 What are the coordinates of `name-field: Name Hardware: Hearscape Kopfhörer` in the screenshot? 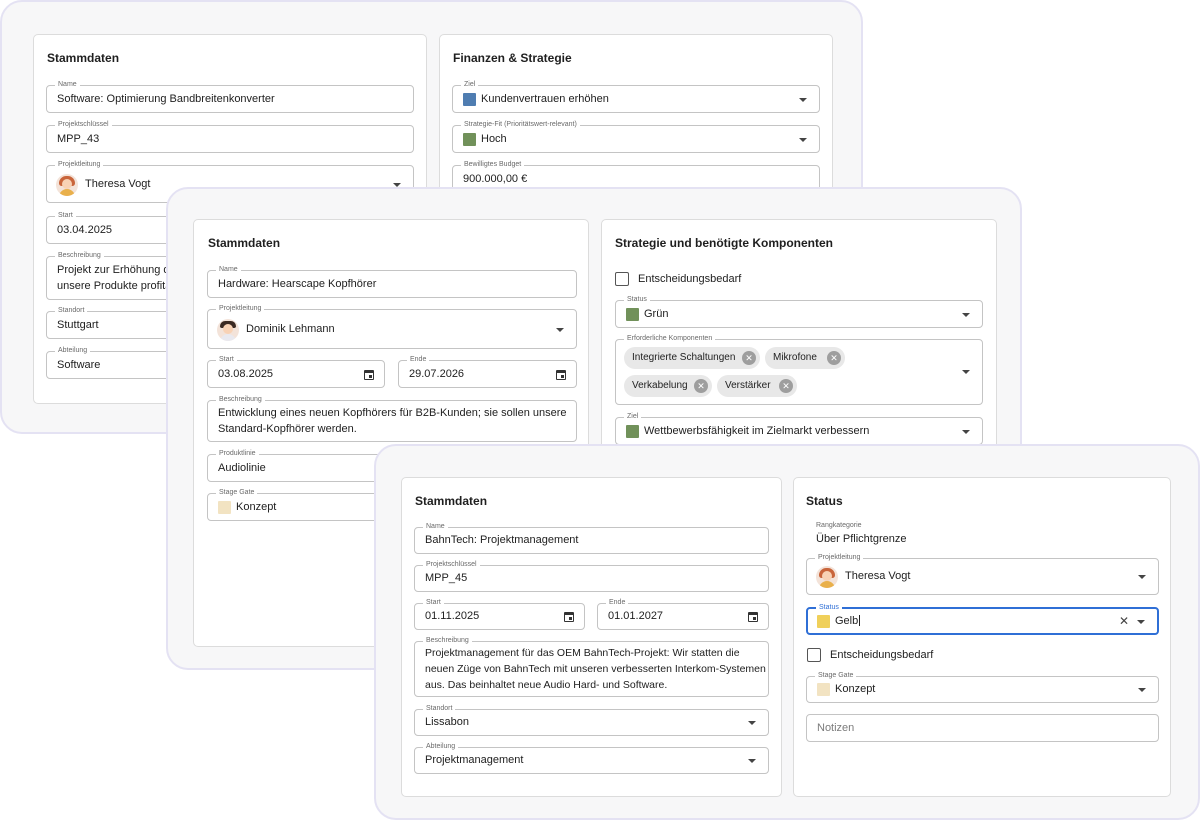 It's located at (392, 281).